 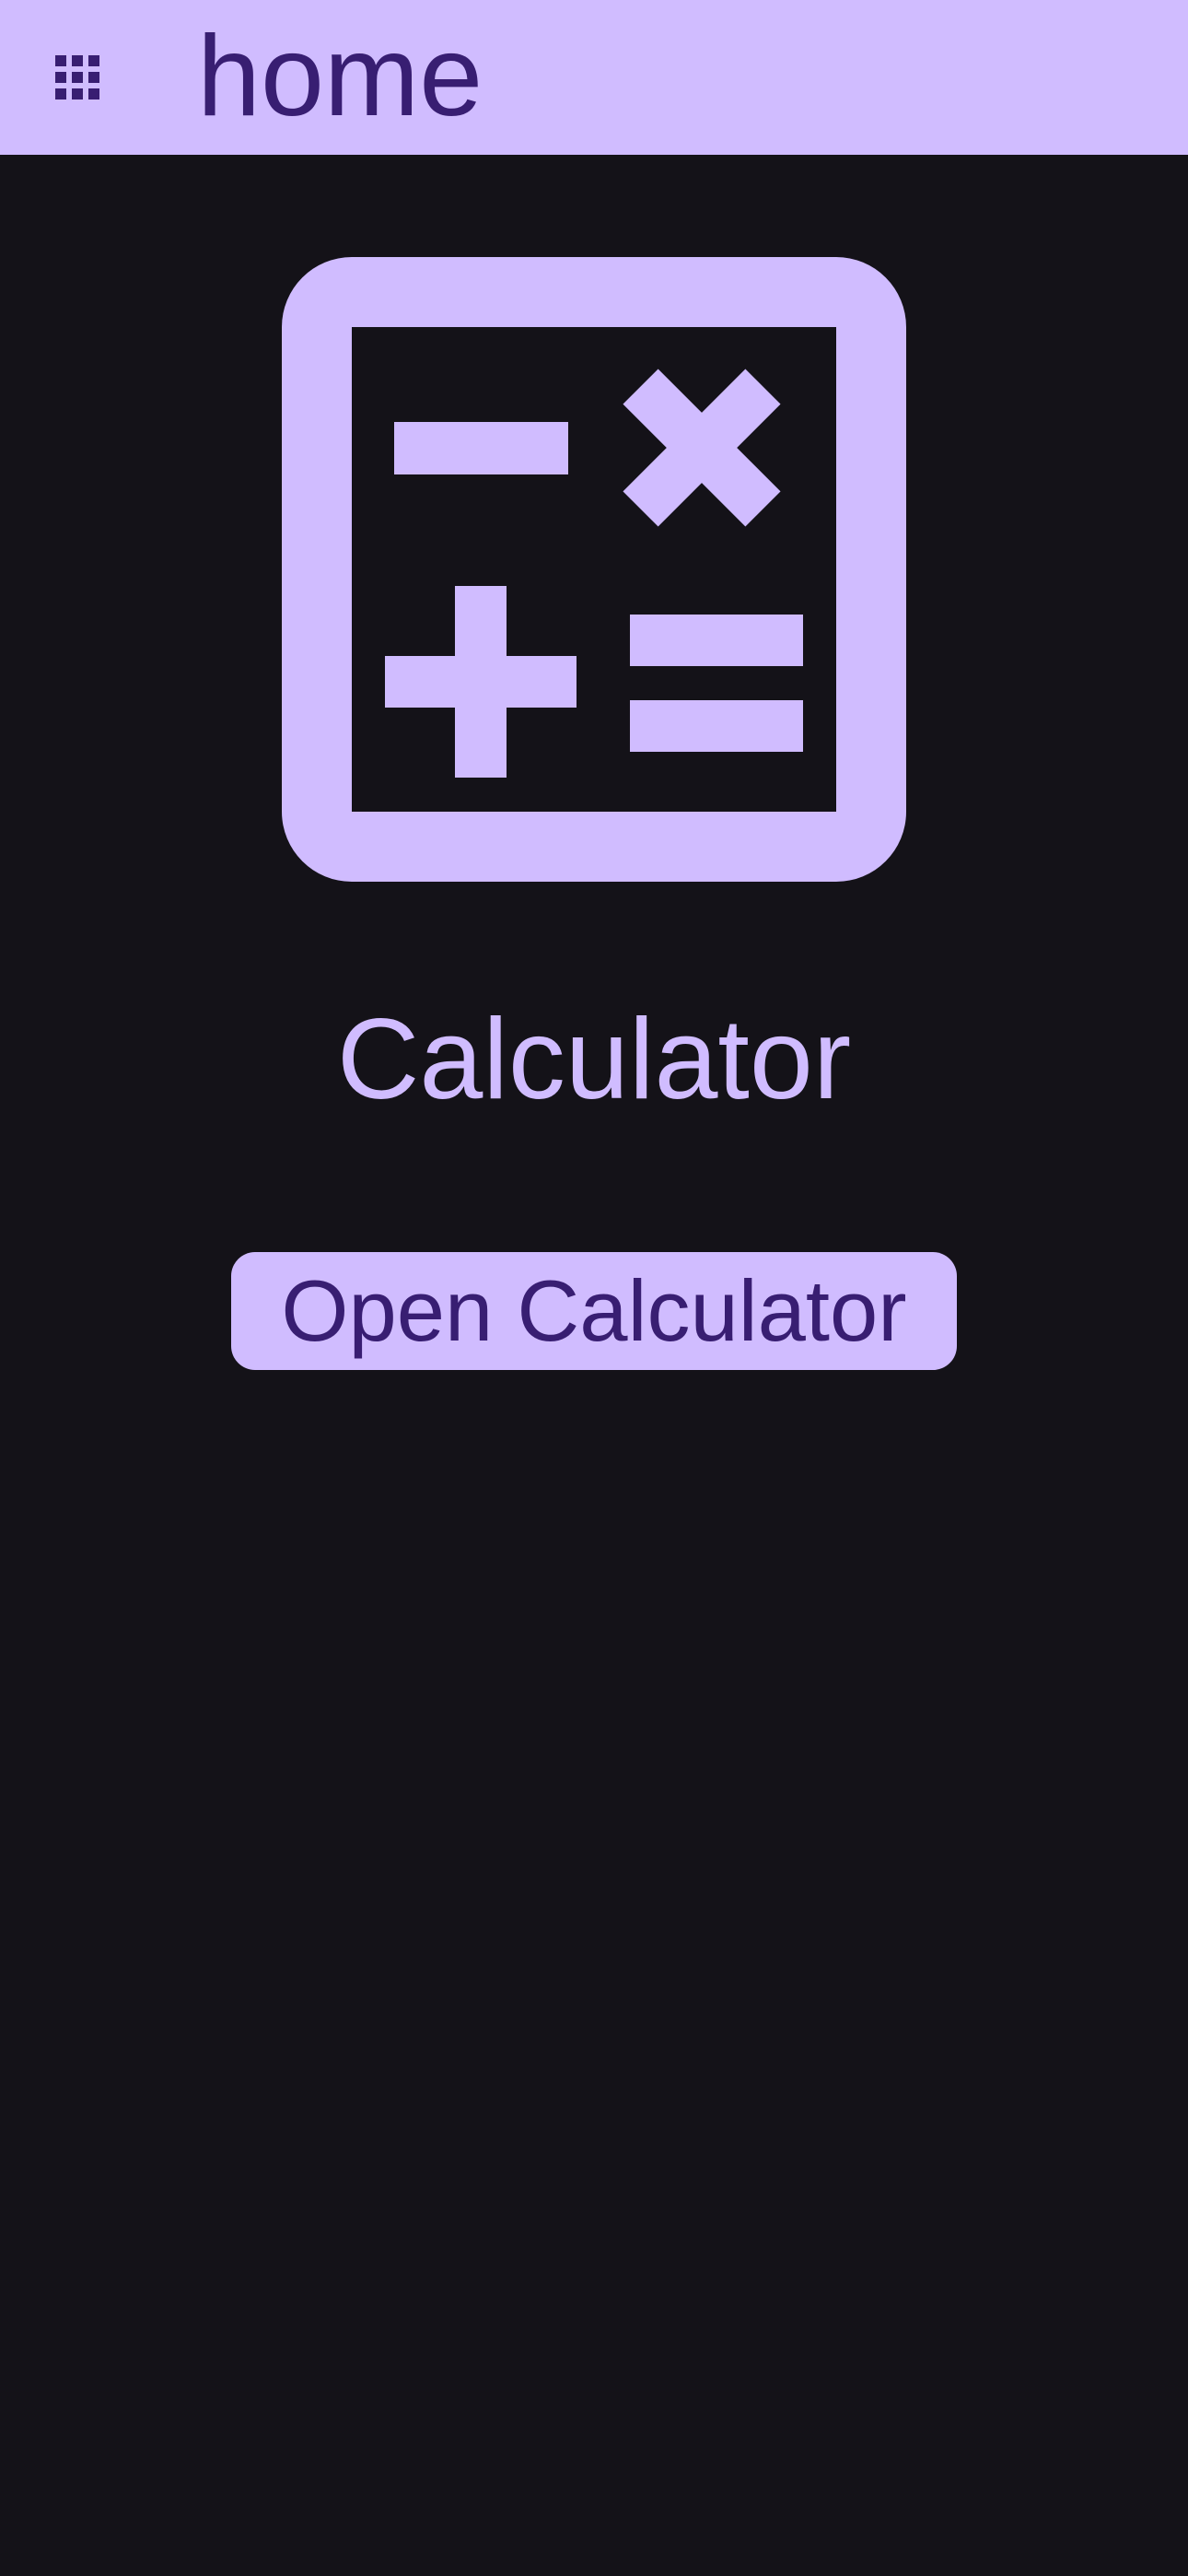 I want to click on open-calculator-button-label: Open Calculator, so click(x=594, y=1310).